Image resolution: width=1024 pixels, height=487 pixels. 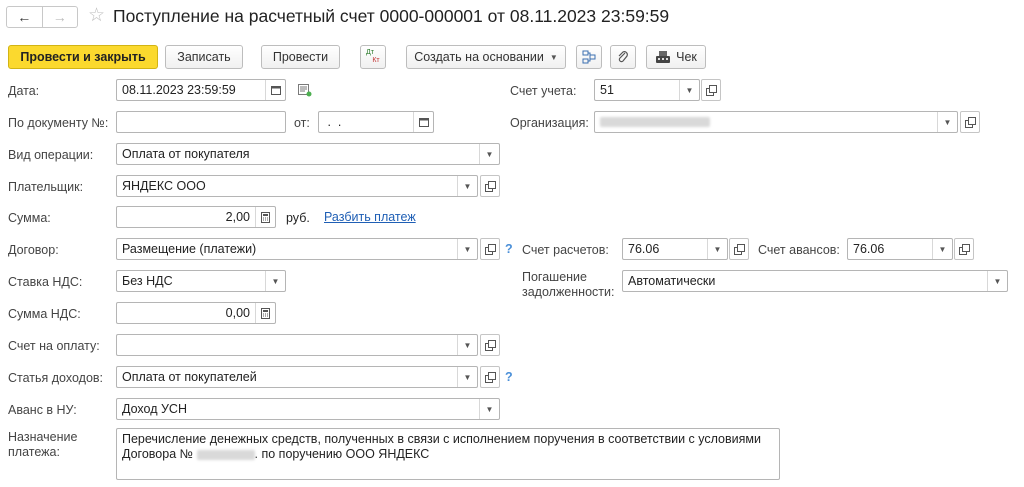 I want to click on vat-rate-select: Без НДС ▼, so click(x=201, y=281).